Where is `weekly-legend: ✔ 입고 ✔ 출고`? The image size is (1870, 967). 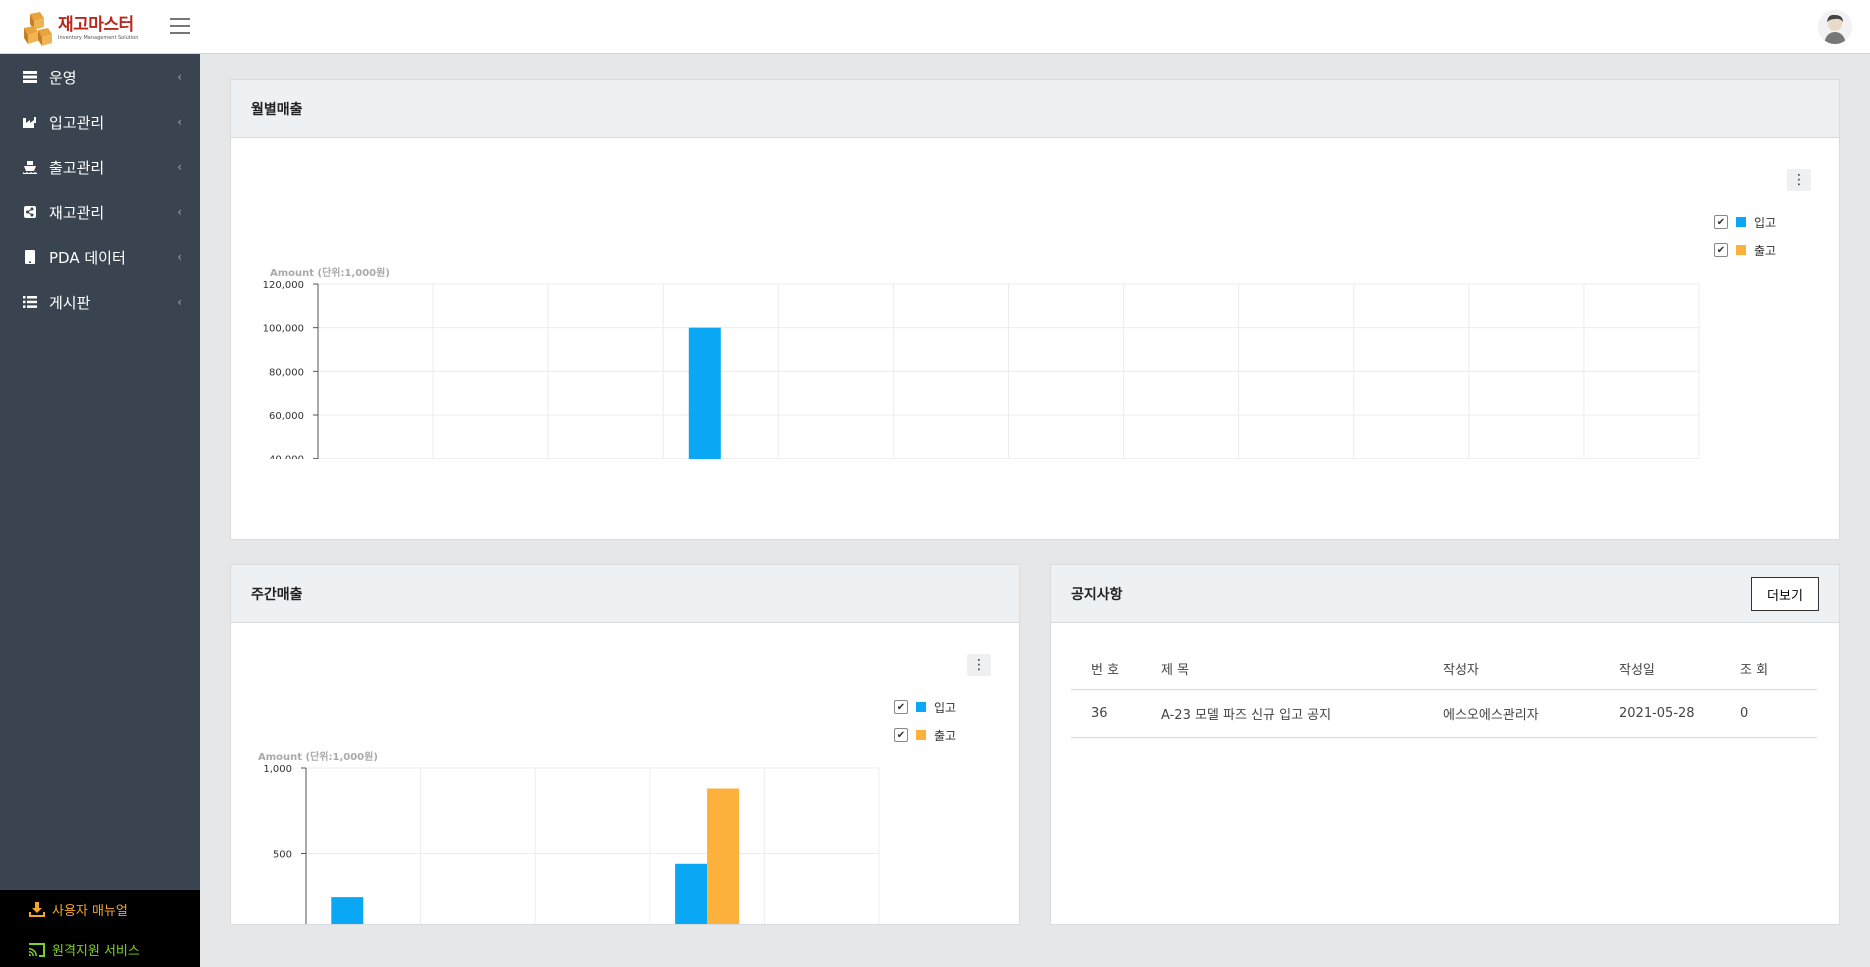
weekly-legend: ✔ 입고 ✔ 출고 is located at coordinates (925, 721).